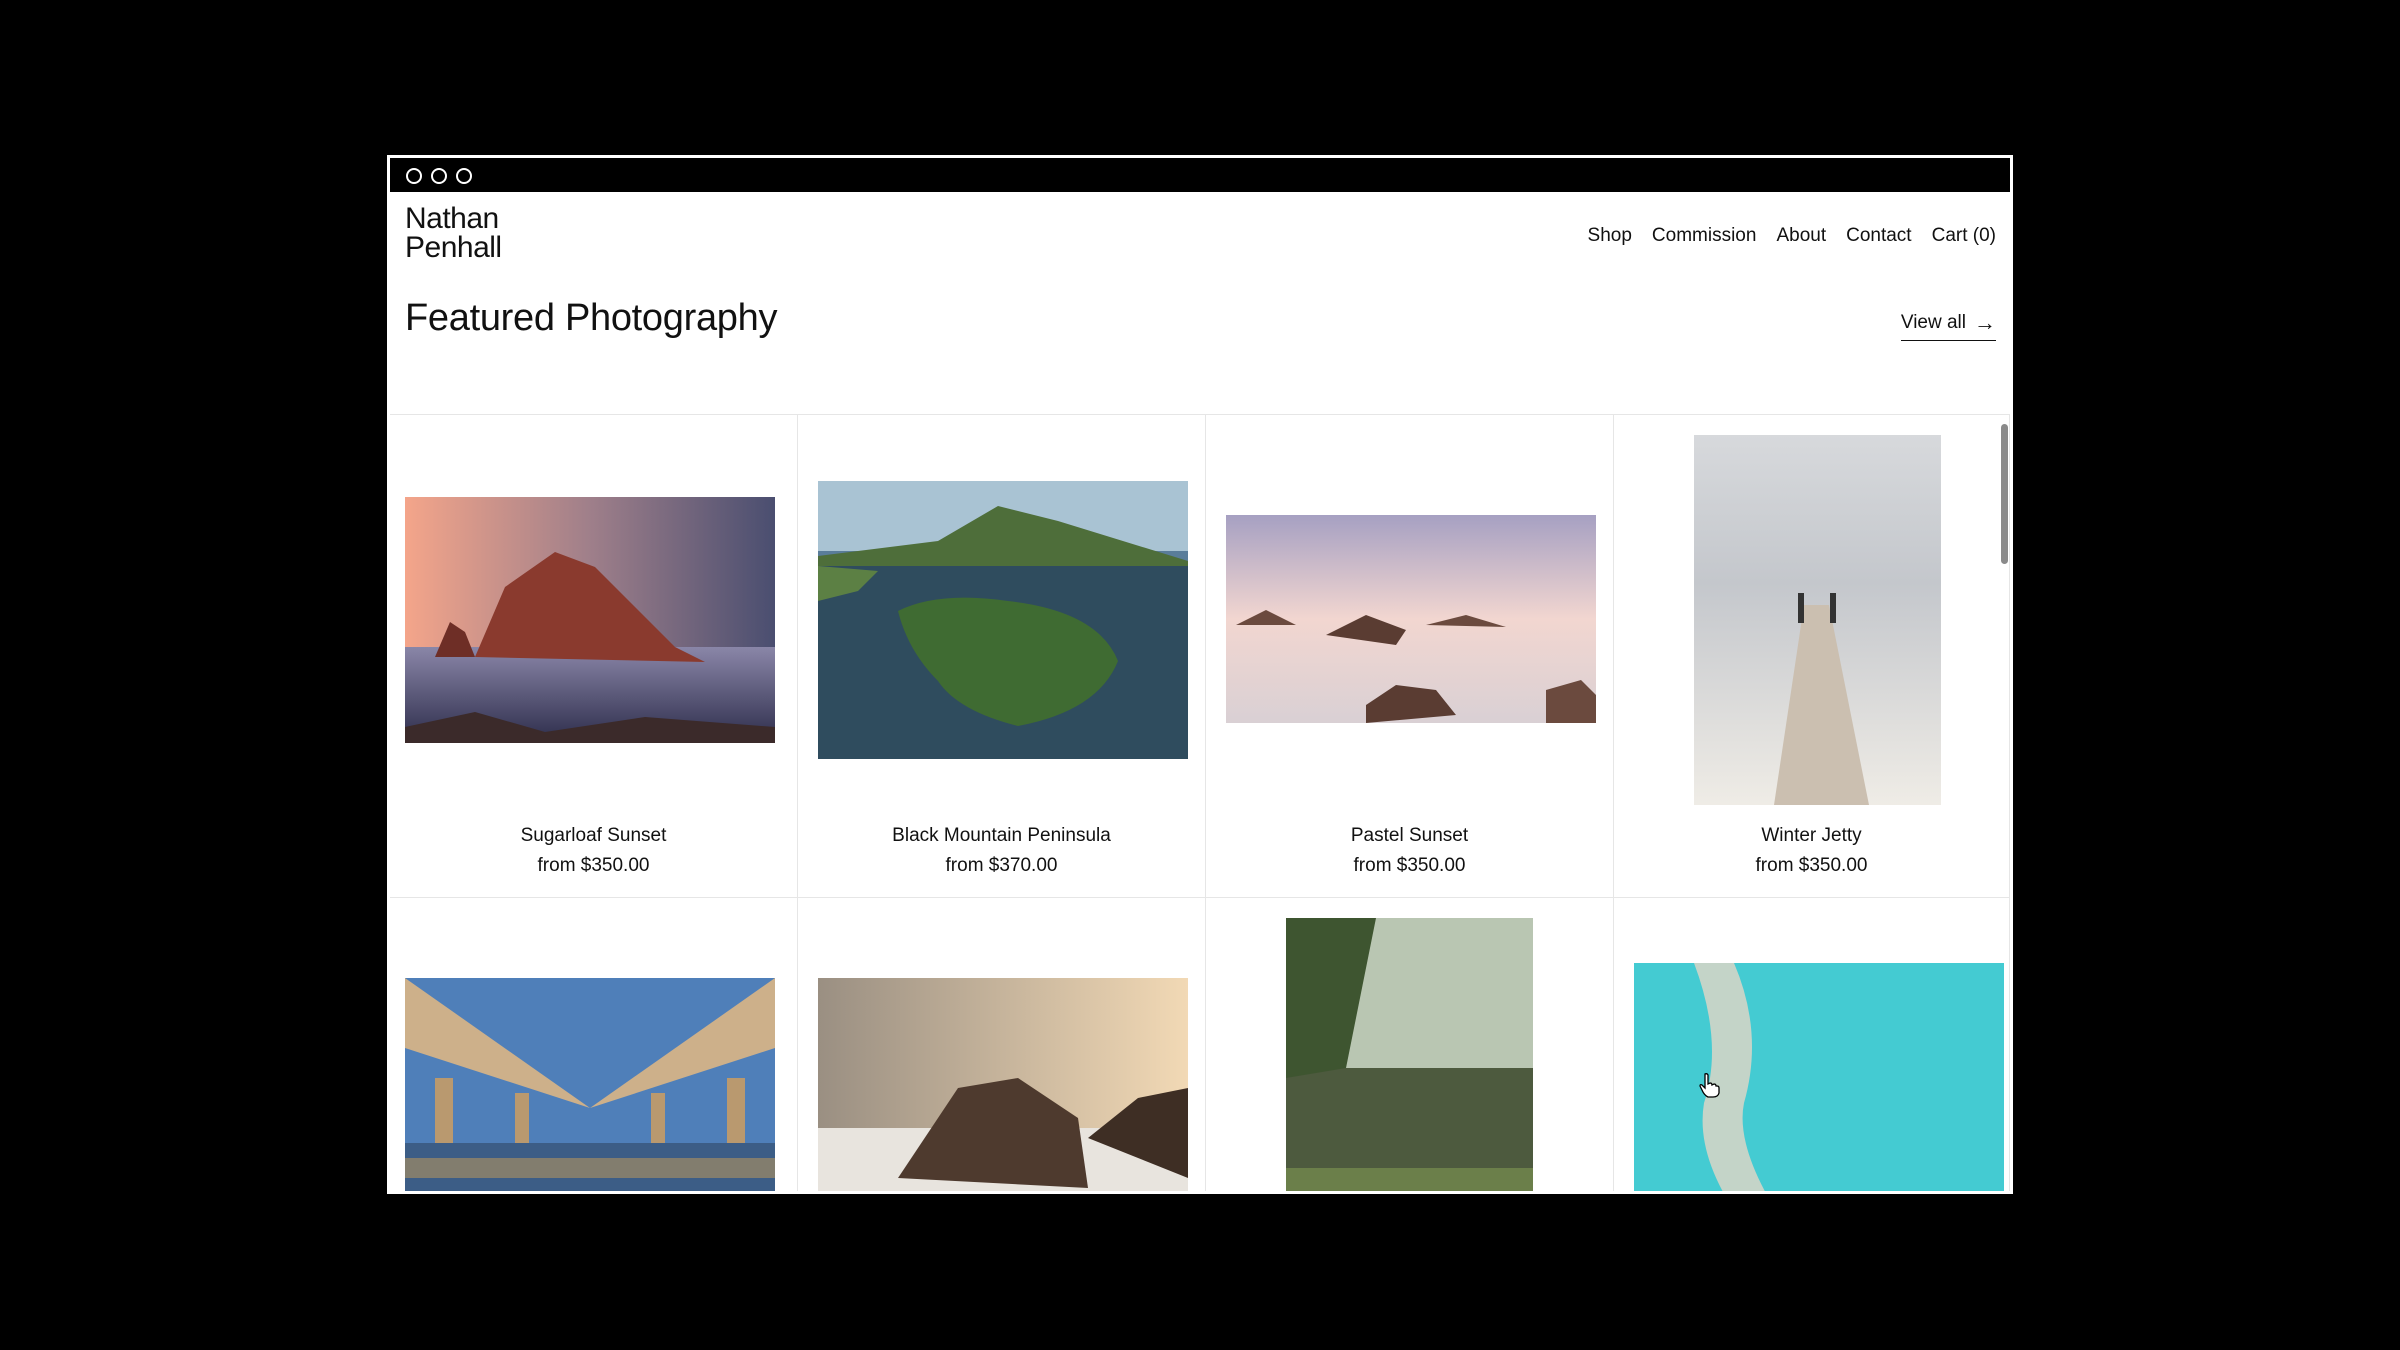  I want to click on product-card-4: Winter Jetty from $350.00, so click(1812, 656).